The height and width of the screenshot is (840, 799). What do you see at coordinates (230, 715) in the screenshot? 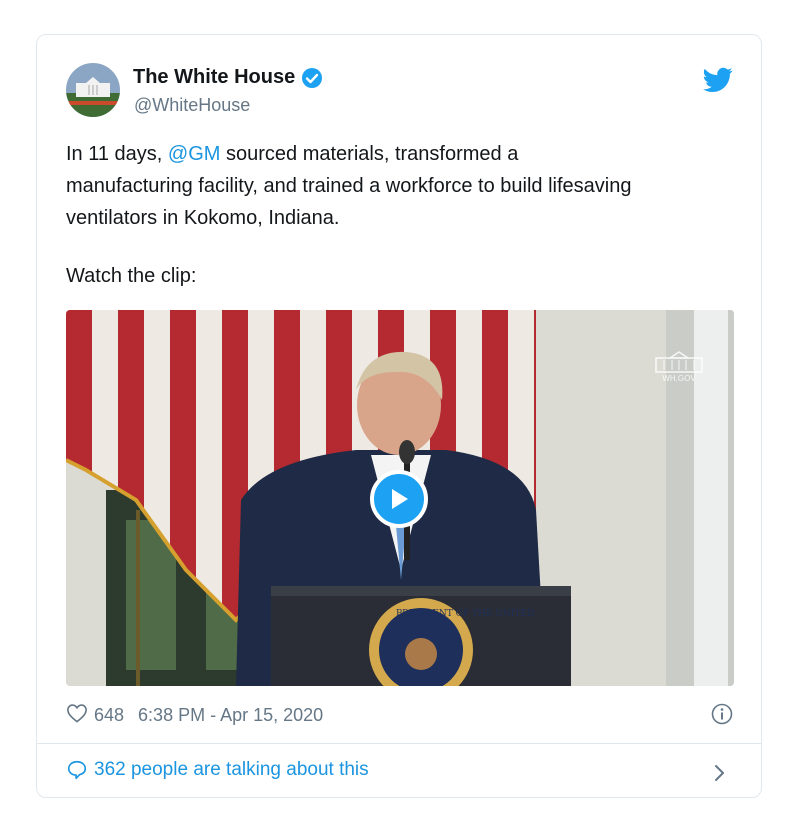
I see `tweet-timestamp: 6:38 PM - Apr 15, 2020` at bounding box center [230, 715].